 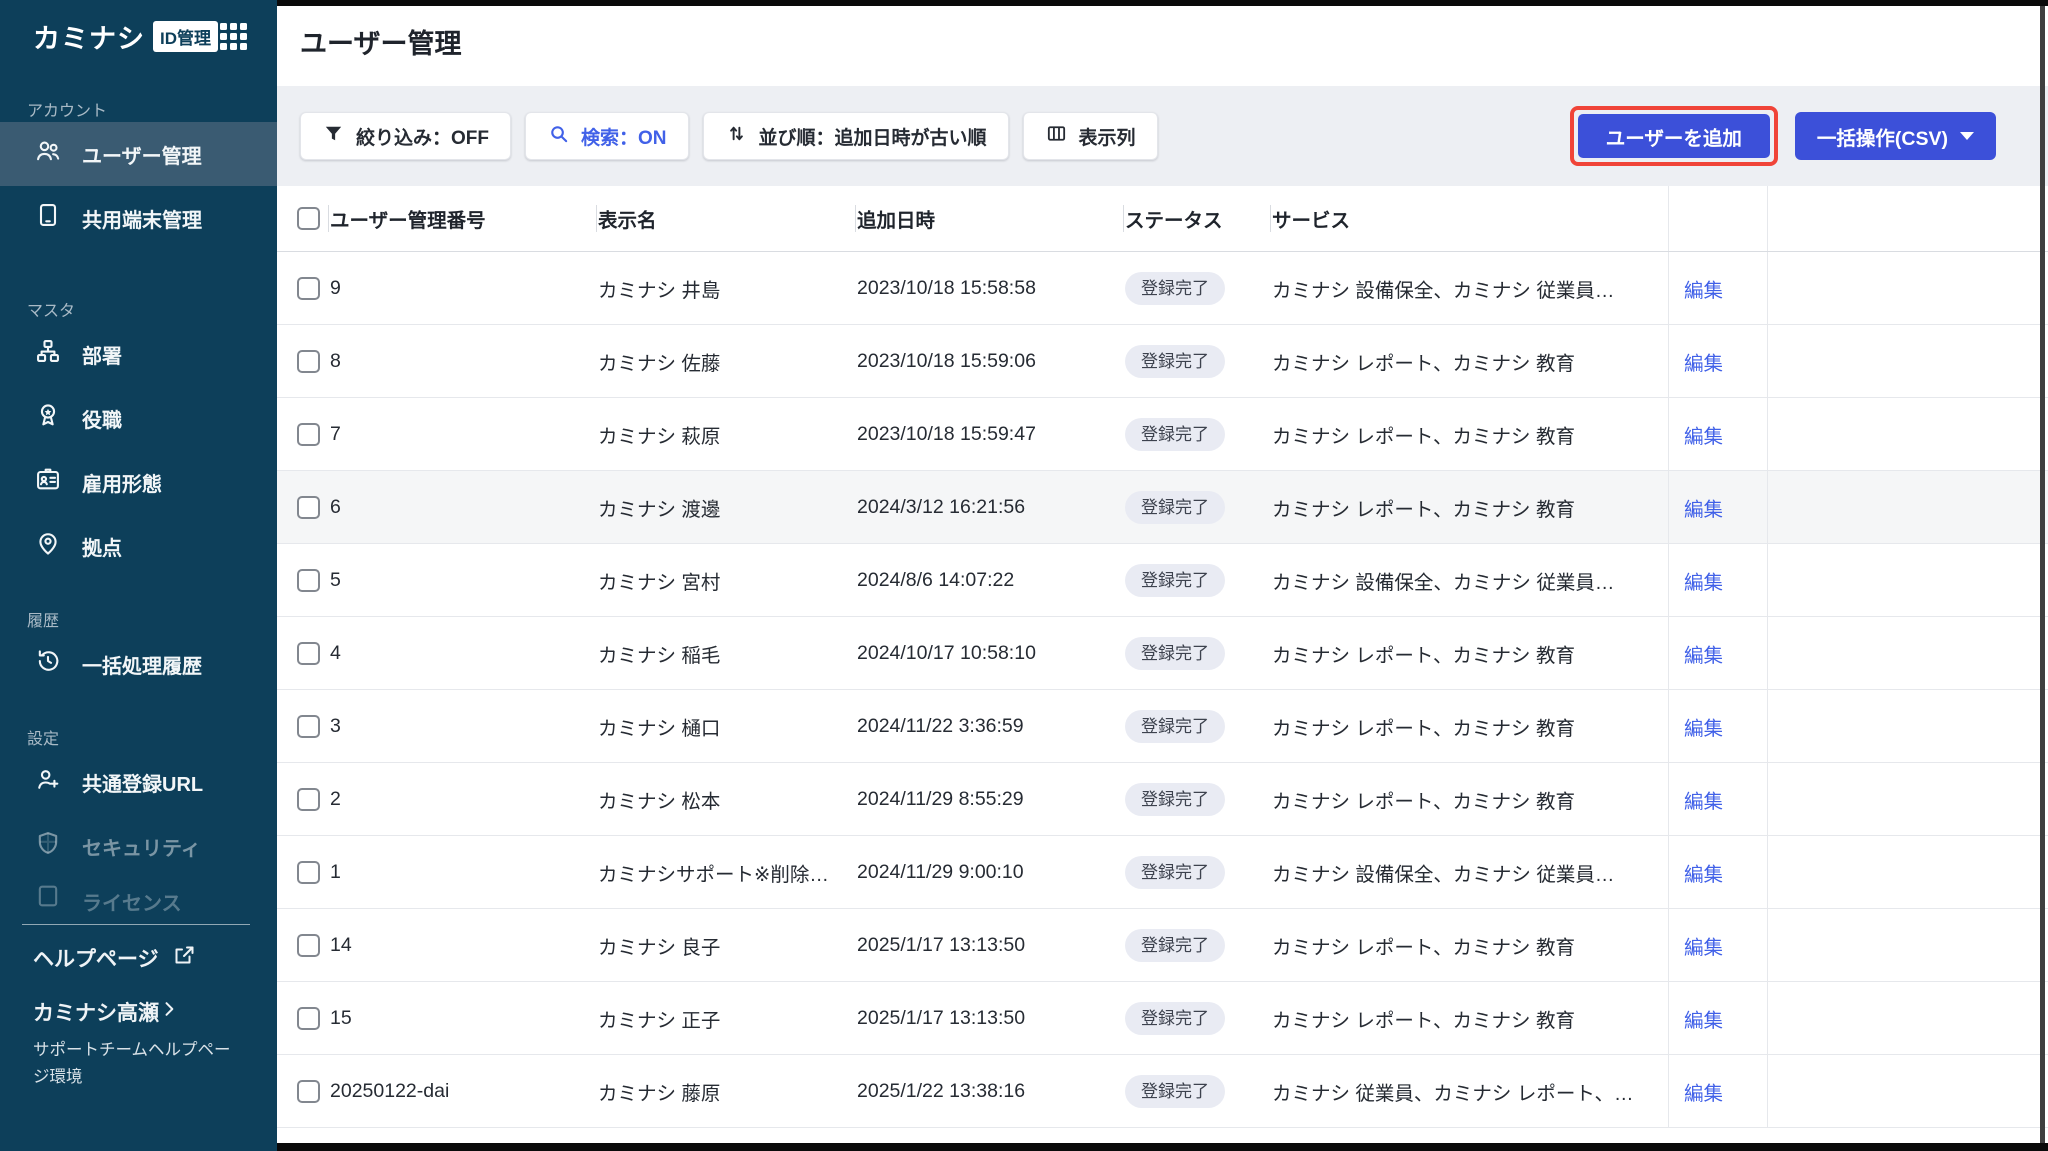 I want to click on search-button: 検索：ON, so click(x=607, y=136).